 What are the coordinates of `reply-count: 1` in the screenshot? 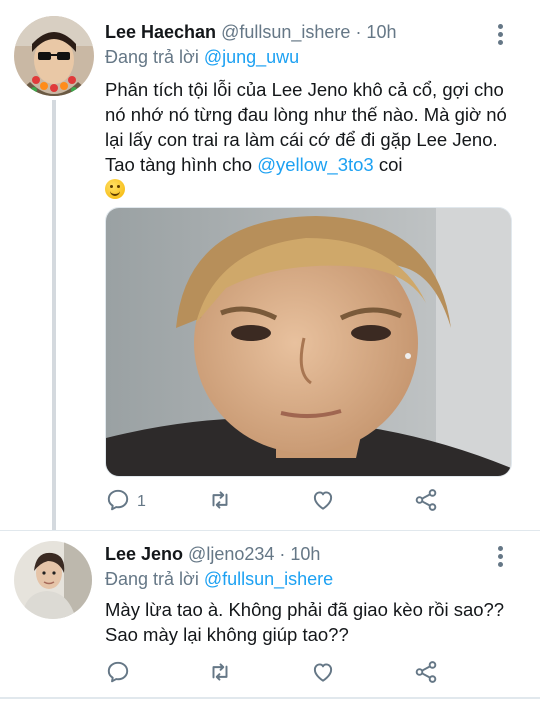 It's located at (141, 501).